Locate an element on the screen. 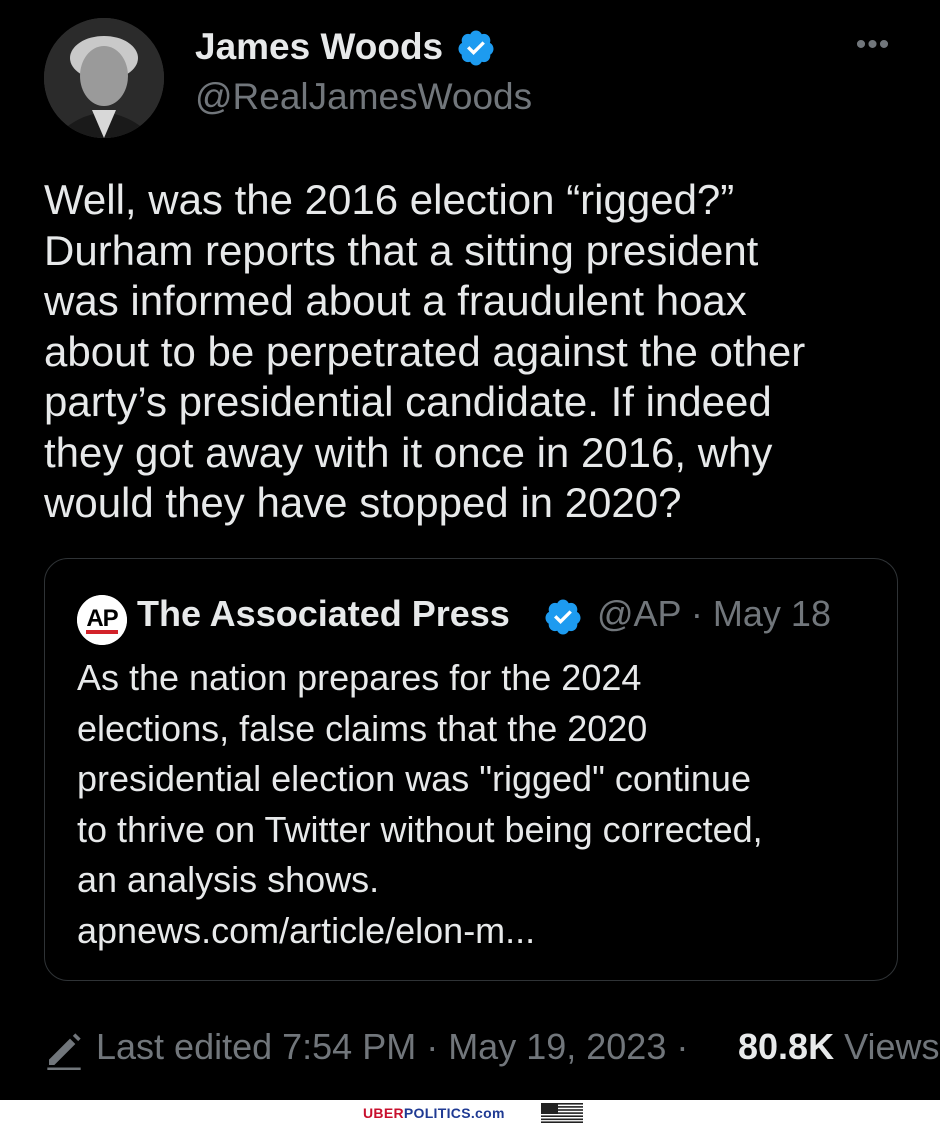  ap-logo: AP is located at coordinates (102, 620).